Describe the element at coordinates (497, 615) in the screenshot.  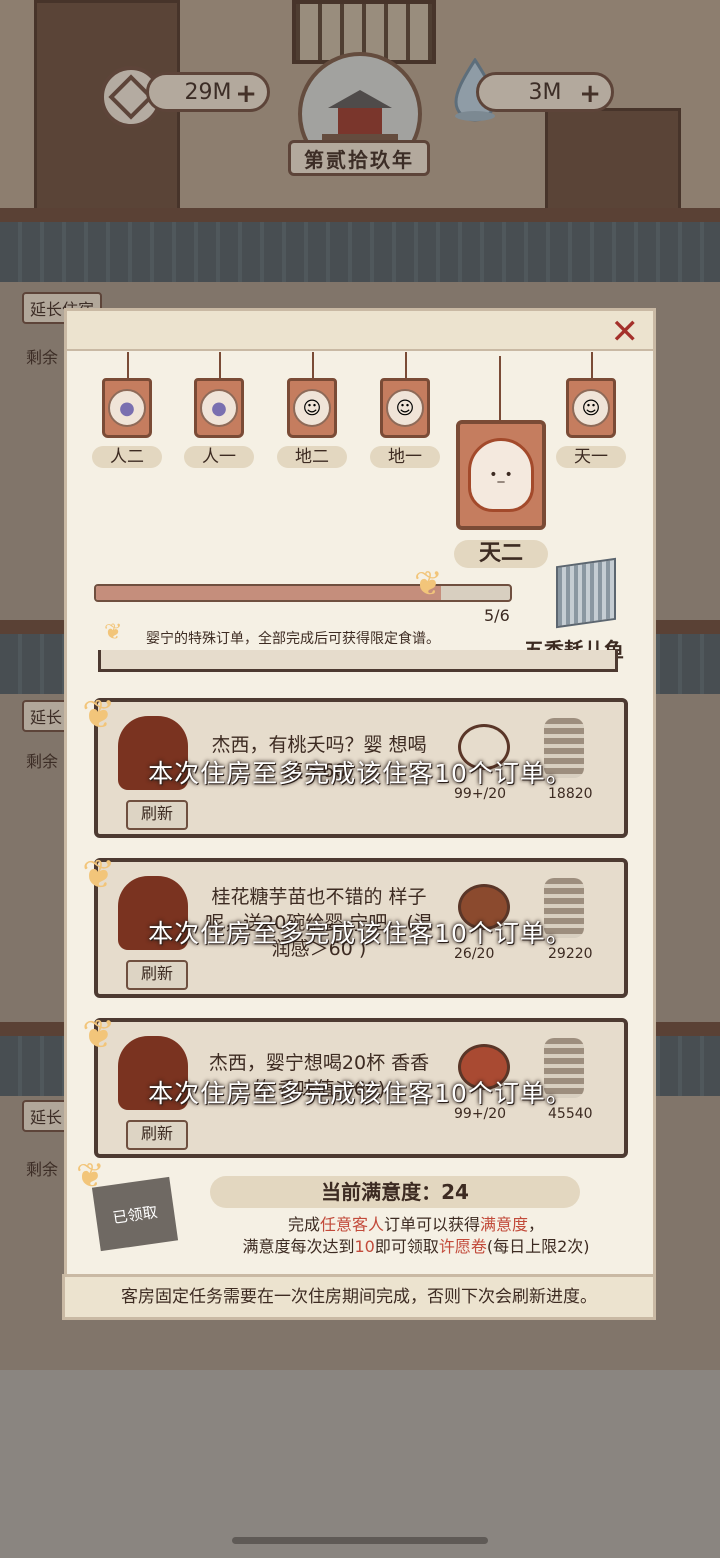
I see `progress-count: 5/6` at that location.